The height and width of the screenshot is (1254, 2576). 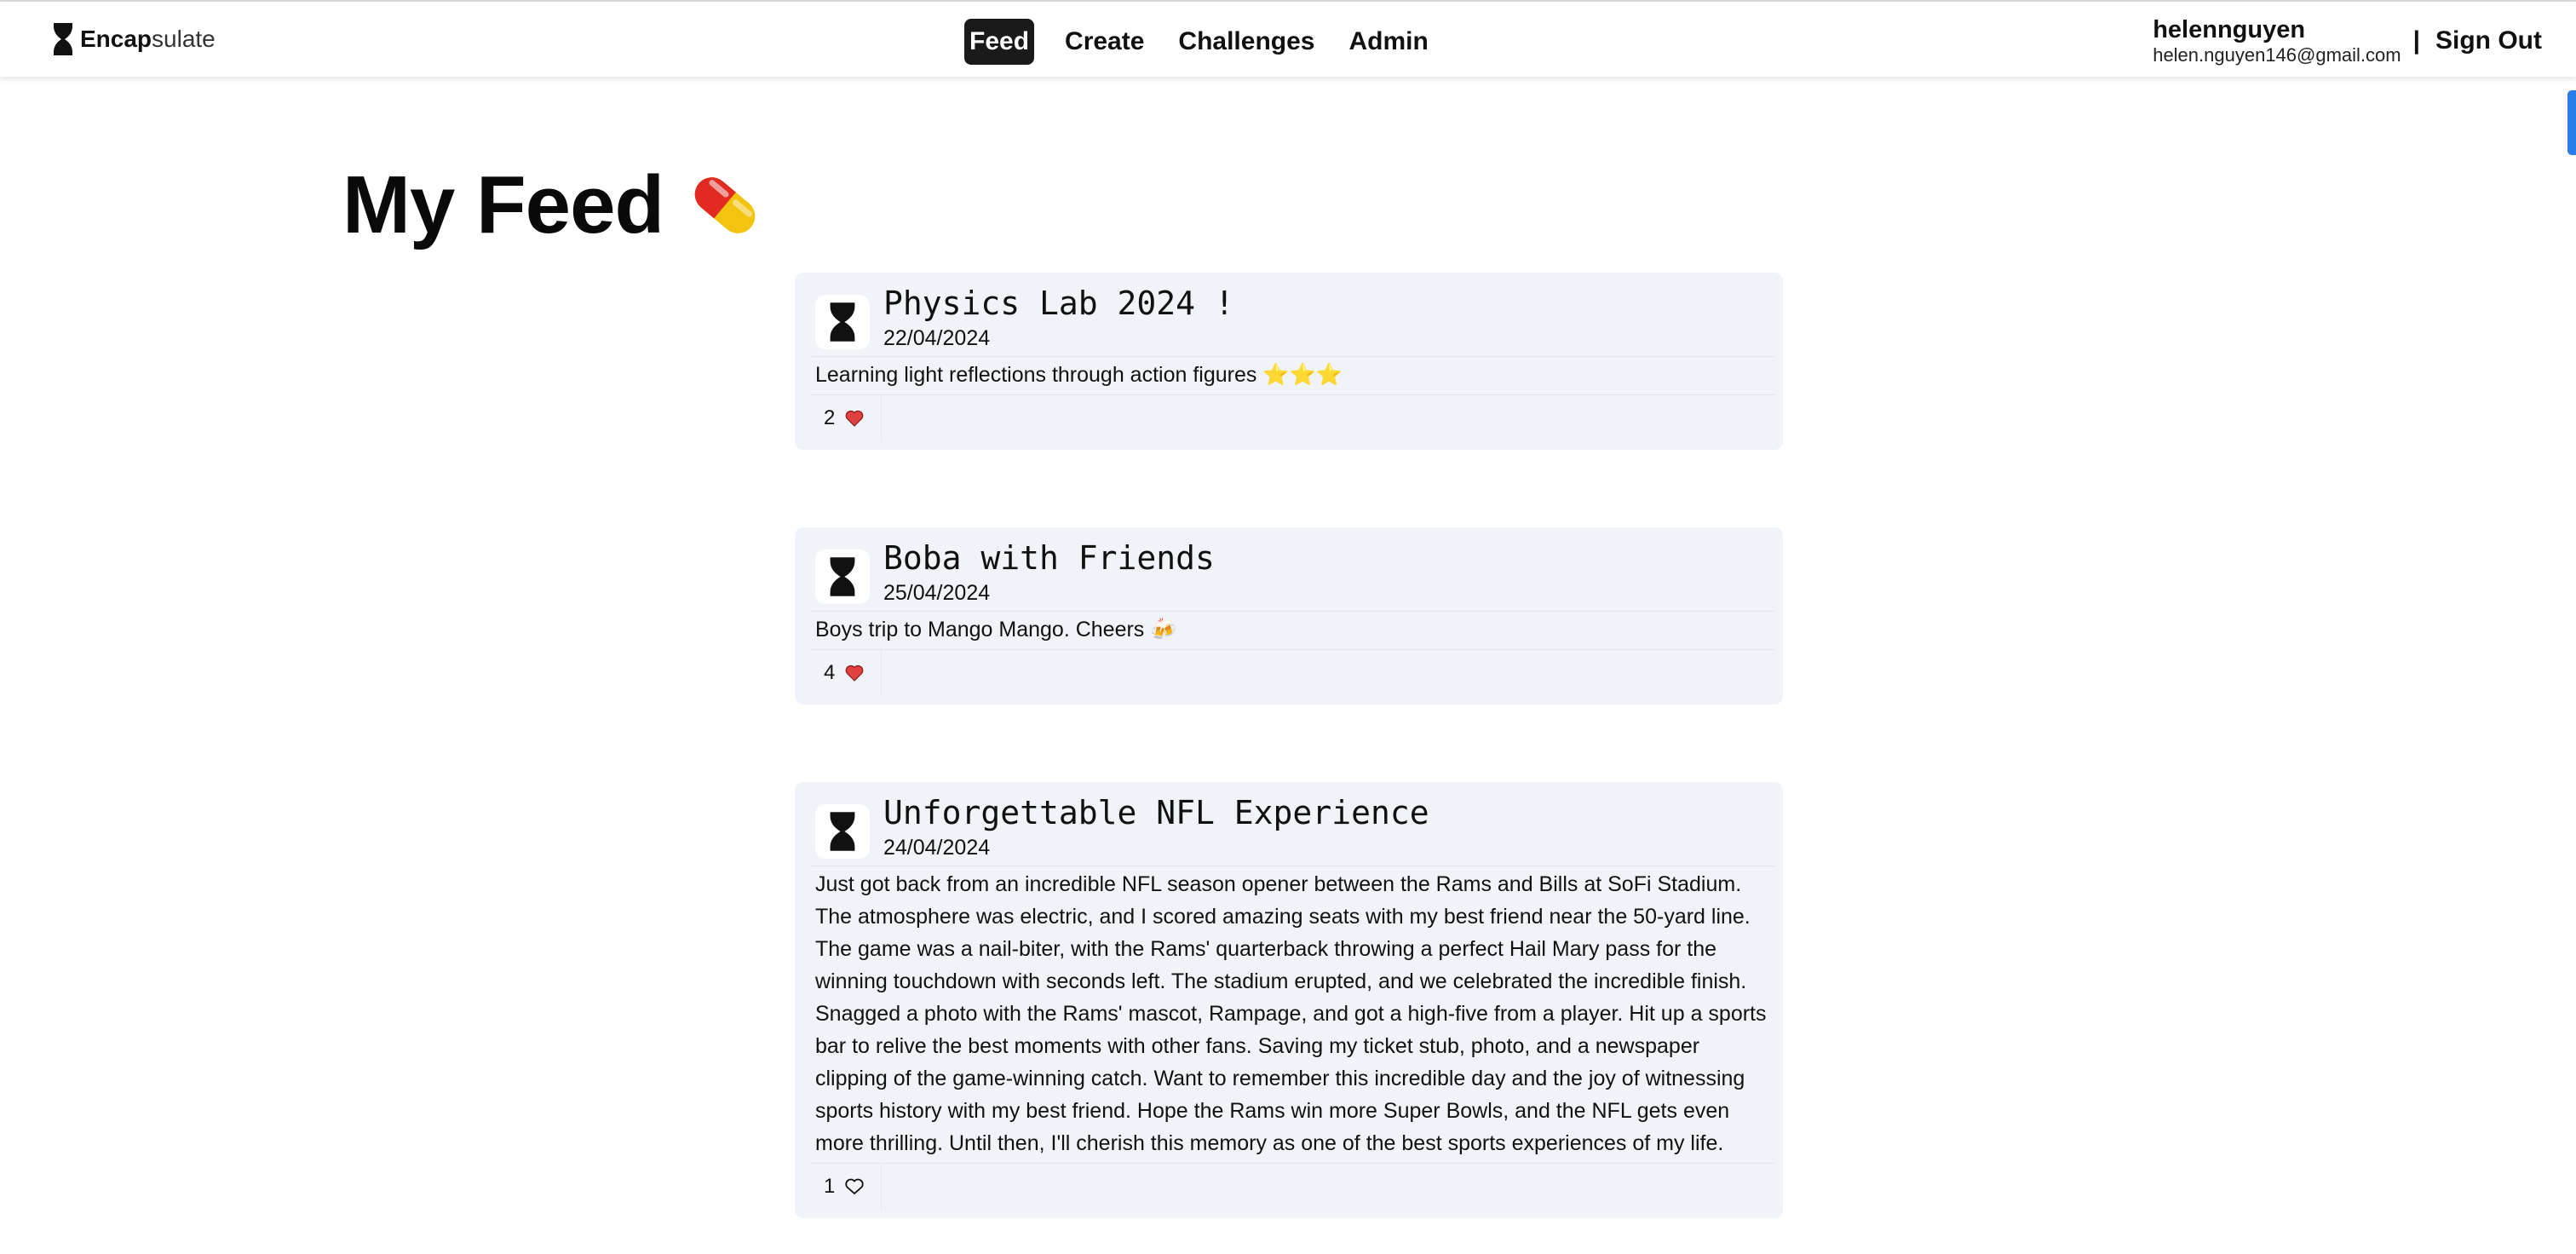 What do you see at coordinates (1104, 42) in the screenshot?
I see `nav-create-link: Create` at bounding box center [1104, 42].